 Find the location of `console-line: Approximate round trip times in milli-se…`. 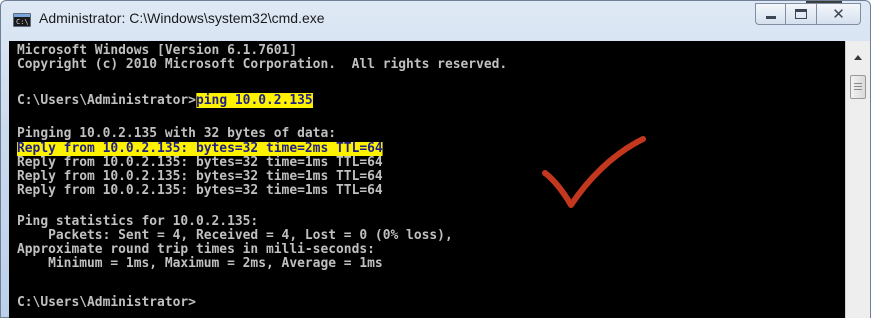

console-line: Approximate round trip times in milli-se… is located at coordinates (196, 249).